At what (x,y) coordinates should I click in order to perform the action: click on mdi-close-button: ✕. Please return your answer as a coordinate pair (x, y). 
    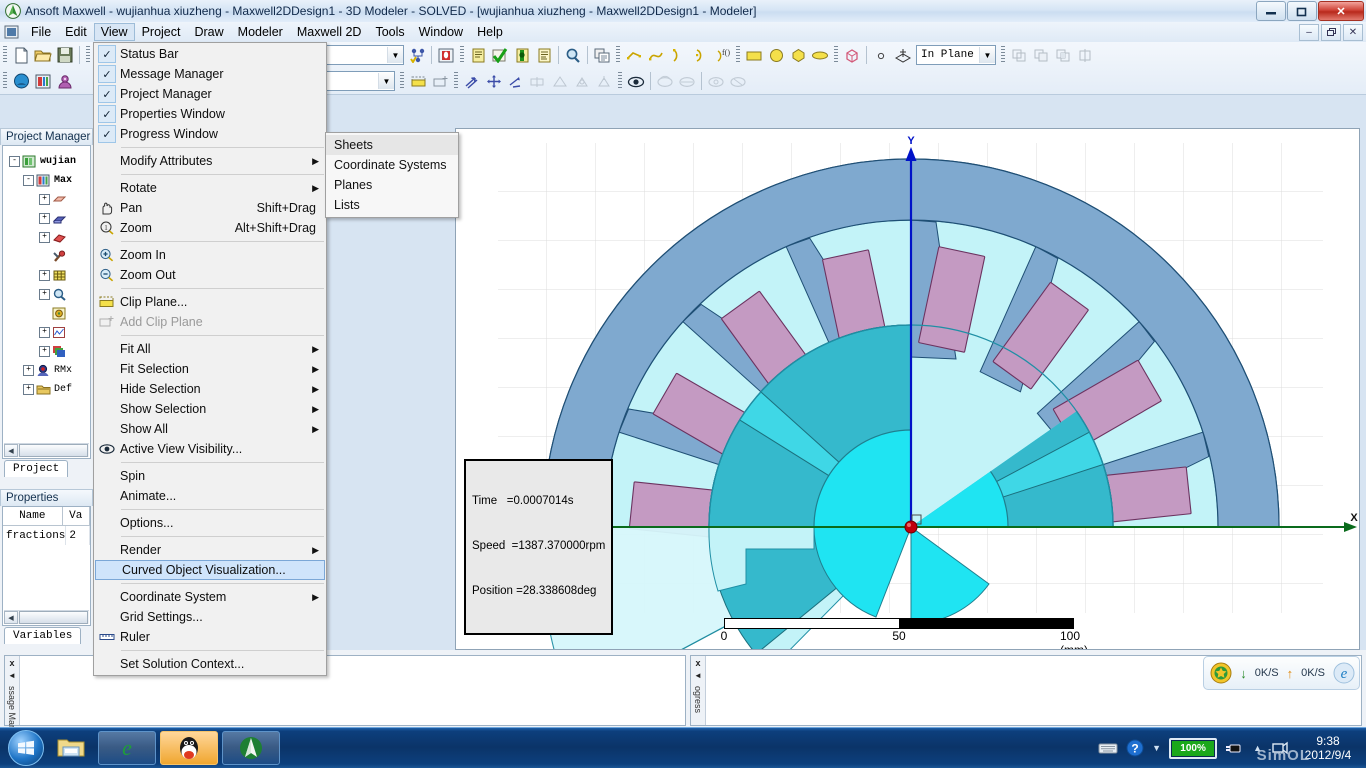
    Looking at the image, I should click on (1353, 32).